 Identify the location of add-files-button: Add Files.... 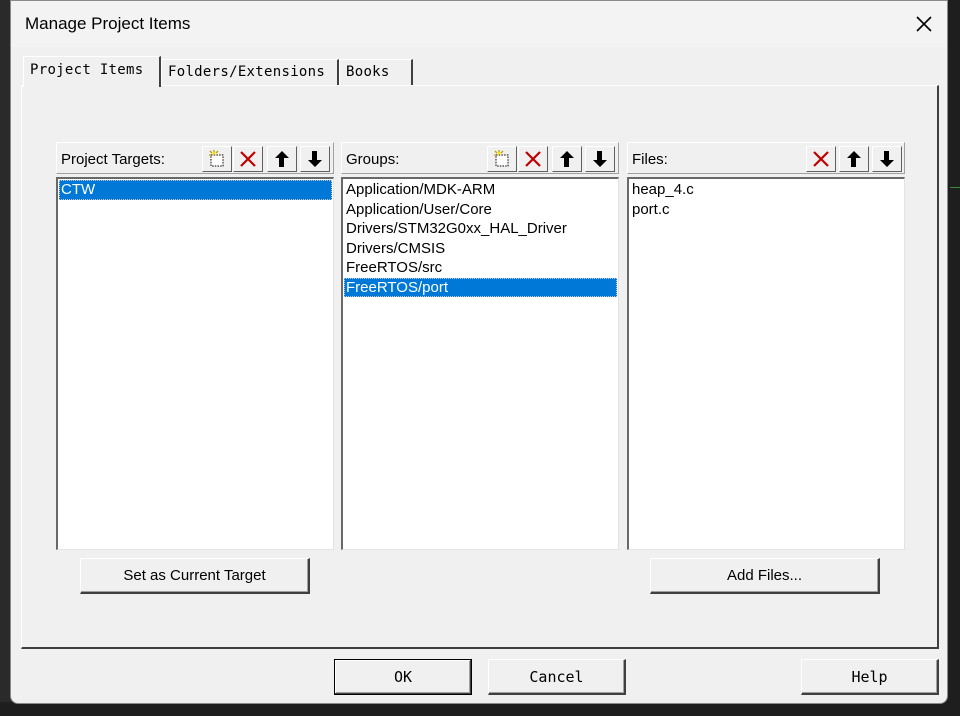
(765, 576).